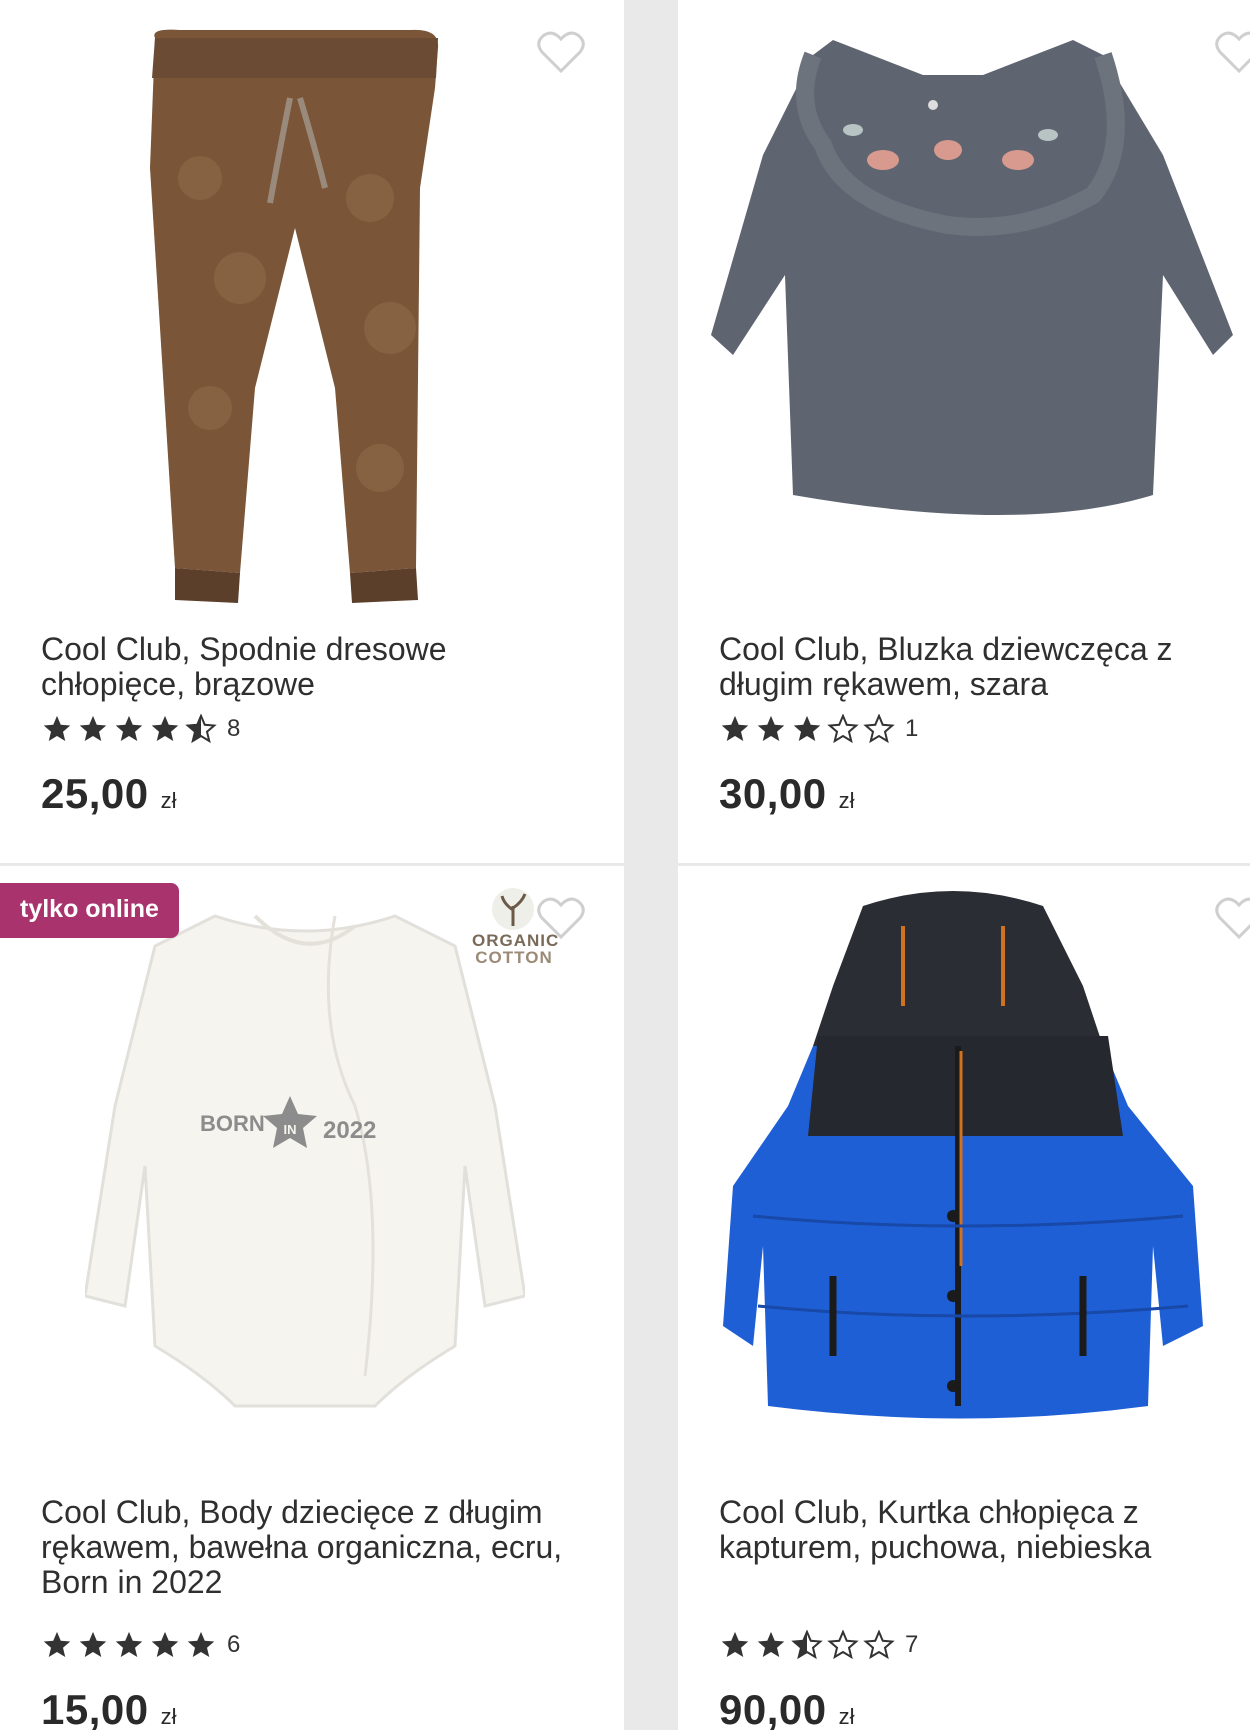  What do you see at coordinates (290, 1129) in the screenshot?
I see `bodysuit-print-in: IN` at bounding box center [290, 1129].